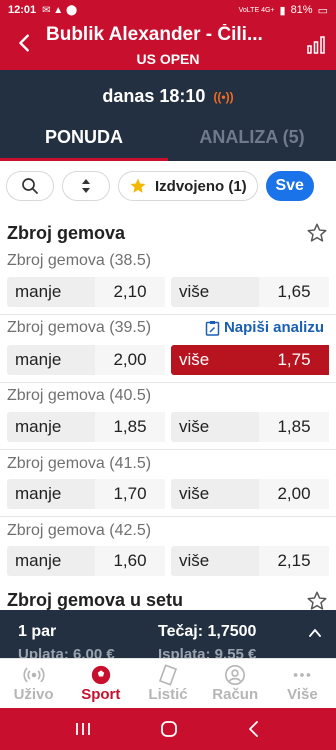 The image size is (336, 750). Describe the element at coordinates (95, 600) in the screenshot. I see `section-title-next: Zbroj gemova u setu` at that location.